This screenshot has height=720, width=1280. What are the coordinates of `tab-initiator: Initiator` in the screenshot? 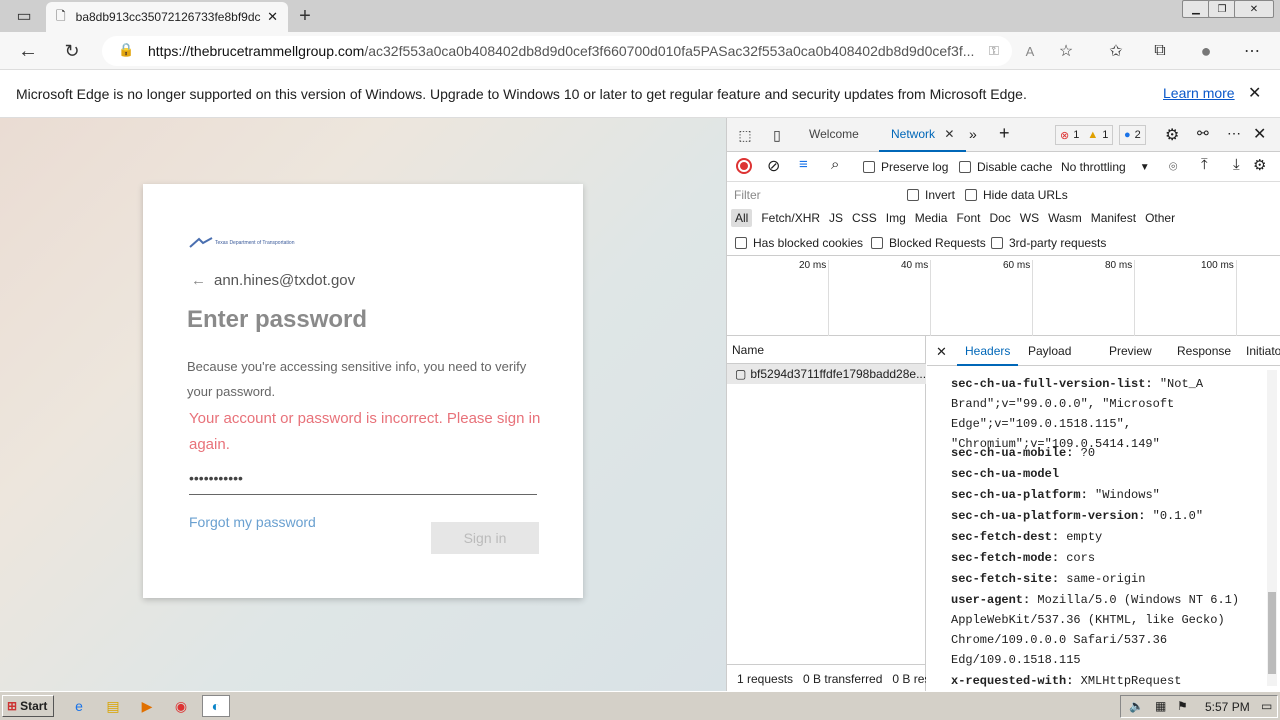 It's located at (1263, 351).